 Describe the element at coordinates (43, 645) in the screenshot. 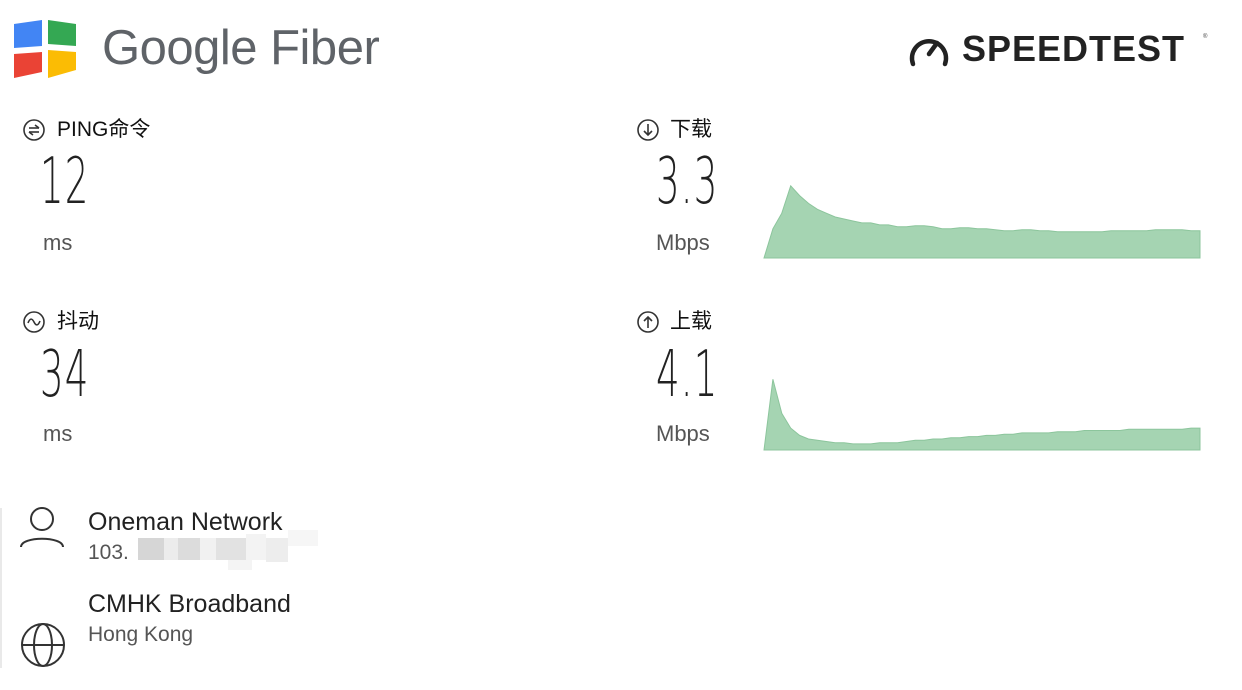

I see `globe-icon` at that location.